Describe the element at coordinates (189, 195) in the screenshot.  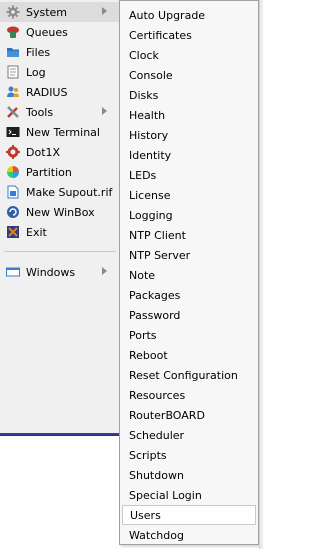
I see `submenu-item-license: License` at that location.